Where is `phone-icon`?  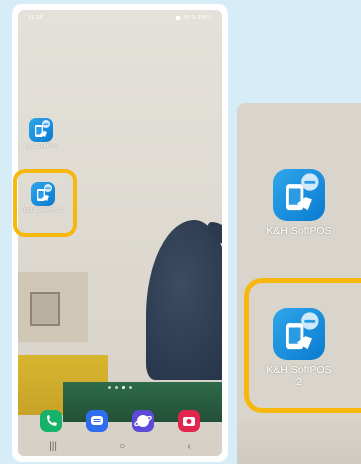
phone-icon is located at coordinates (51, 421).